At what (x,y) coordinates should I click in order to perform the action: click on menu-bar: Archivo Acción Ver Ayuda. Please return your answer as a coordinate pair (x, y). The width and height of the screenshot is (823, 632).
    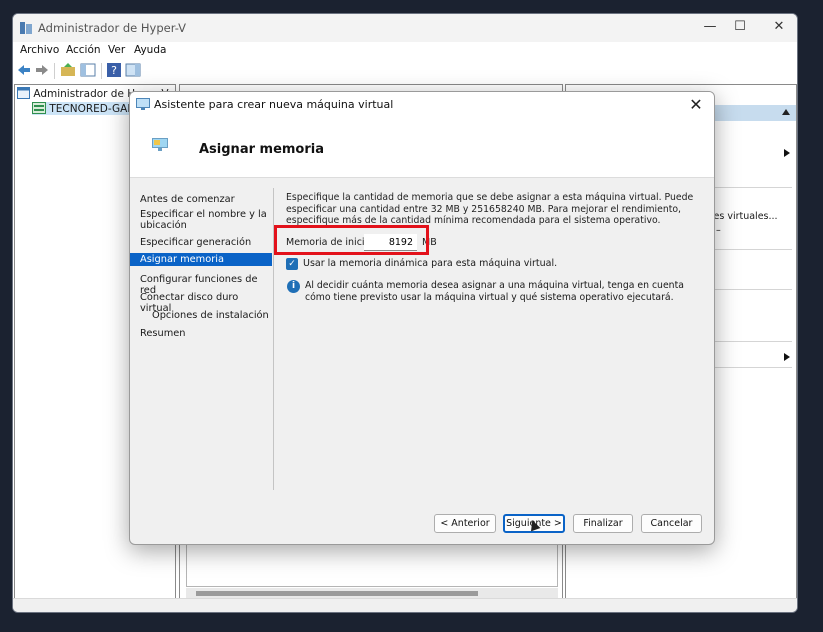
    Looking at the image, I should click on (405, 51).